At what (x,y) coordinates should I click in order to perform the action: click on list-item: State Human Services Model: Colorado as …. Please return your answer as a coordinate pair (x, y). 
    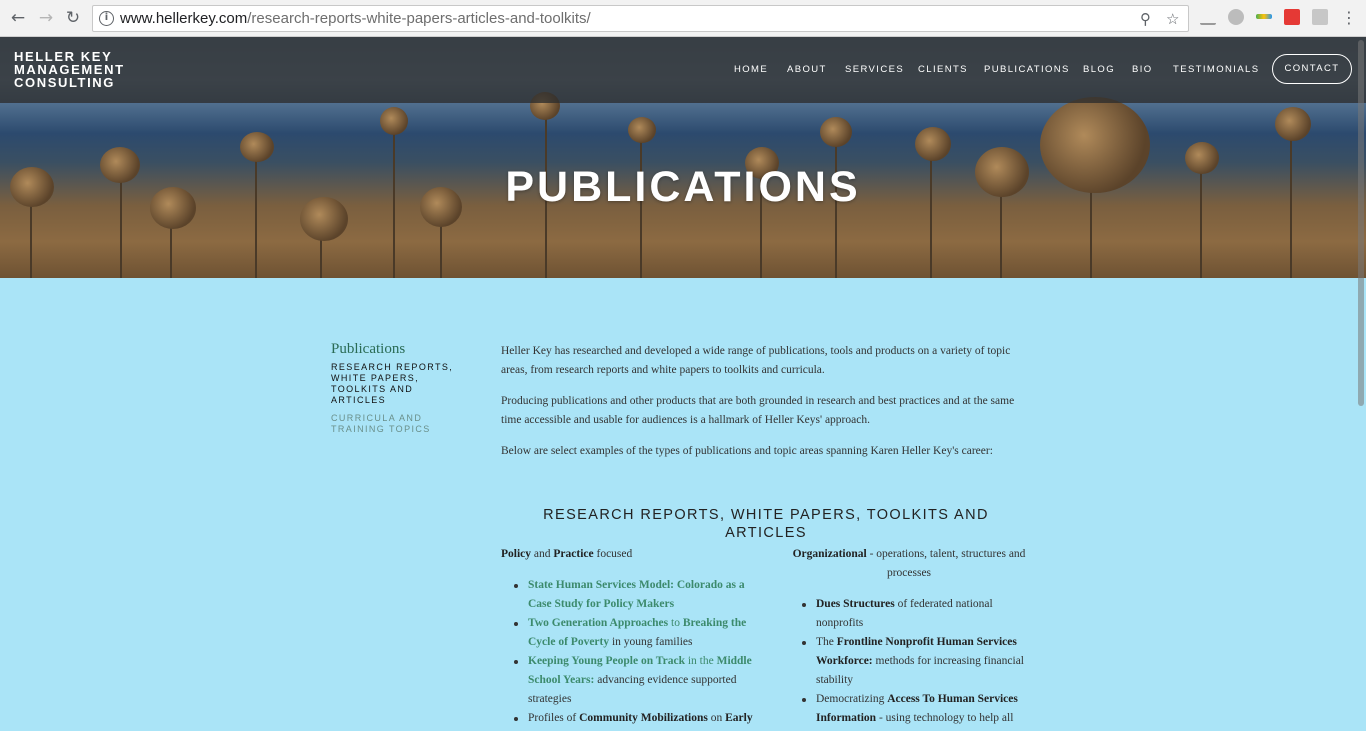
    Looking at the image, I should click on (631, 595).